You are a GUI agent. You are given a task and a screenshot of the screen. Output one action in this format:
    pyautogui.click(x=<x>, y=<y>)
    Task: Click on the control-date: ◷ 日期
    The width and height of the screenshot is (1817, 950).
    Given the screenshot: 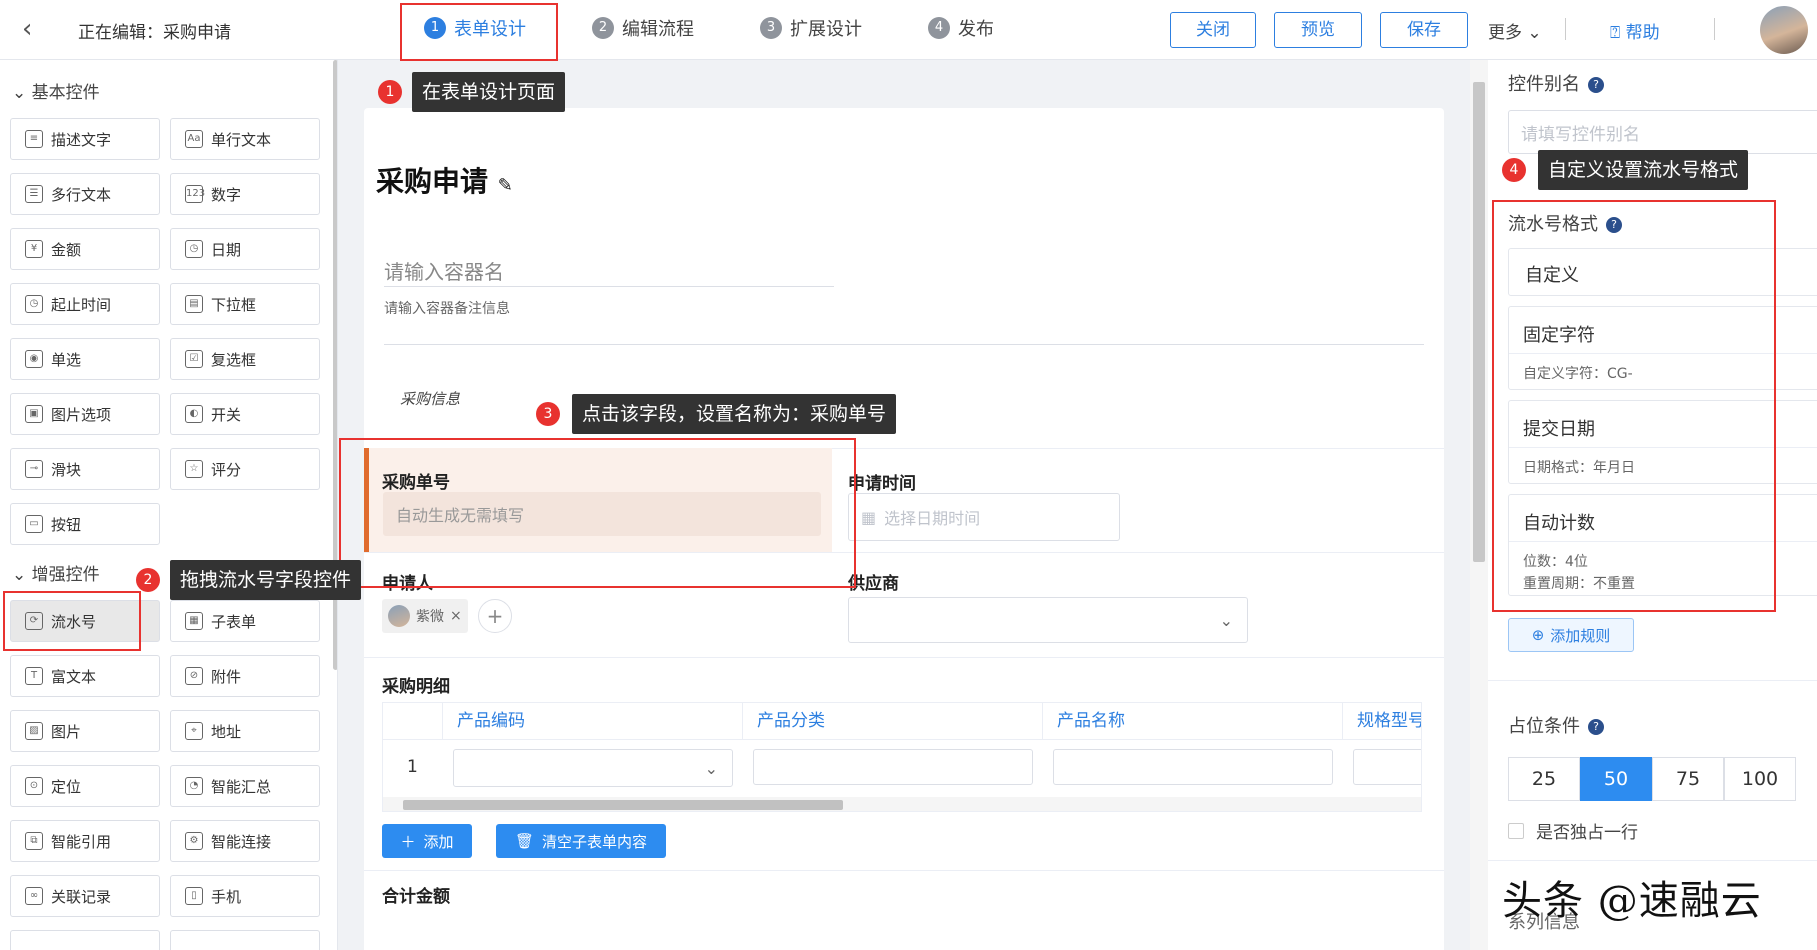 What is the action you would take?
    pyautogui.click(x=245, y=249)
    